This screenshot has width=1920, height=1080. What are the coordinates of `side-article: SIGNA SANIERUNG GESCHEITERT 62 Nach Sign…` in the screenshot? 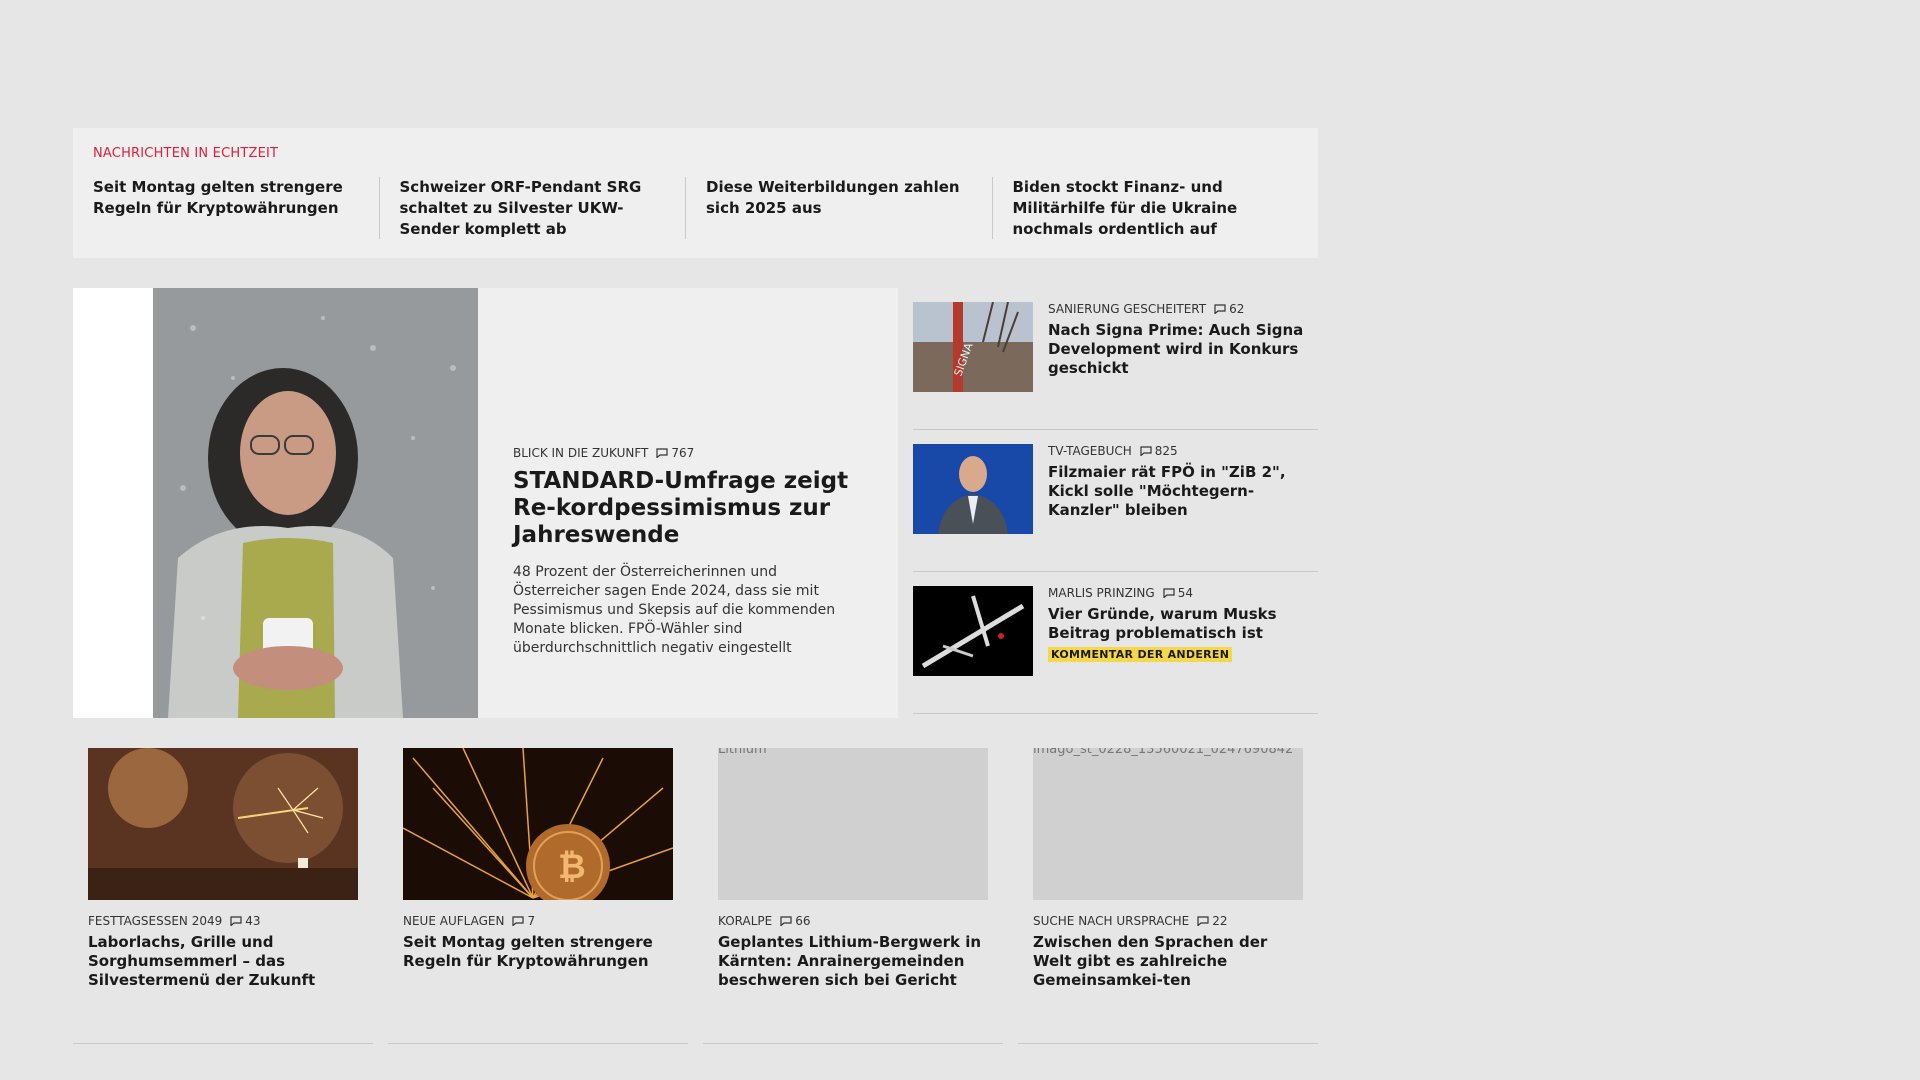 It's located at (1115, 359).